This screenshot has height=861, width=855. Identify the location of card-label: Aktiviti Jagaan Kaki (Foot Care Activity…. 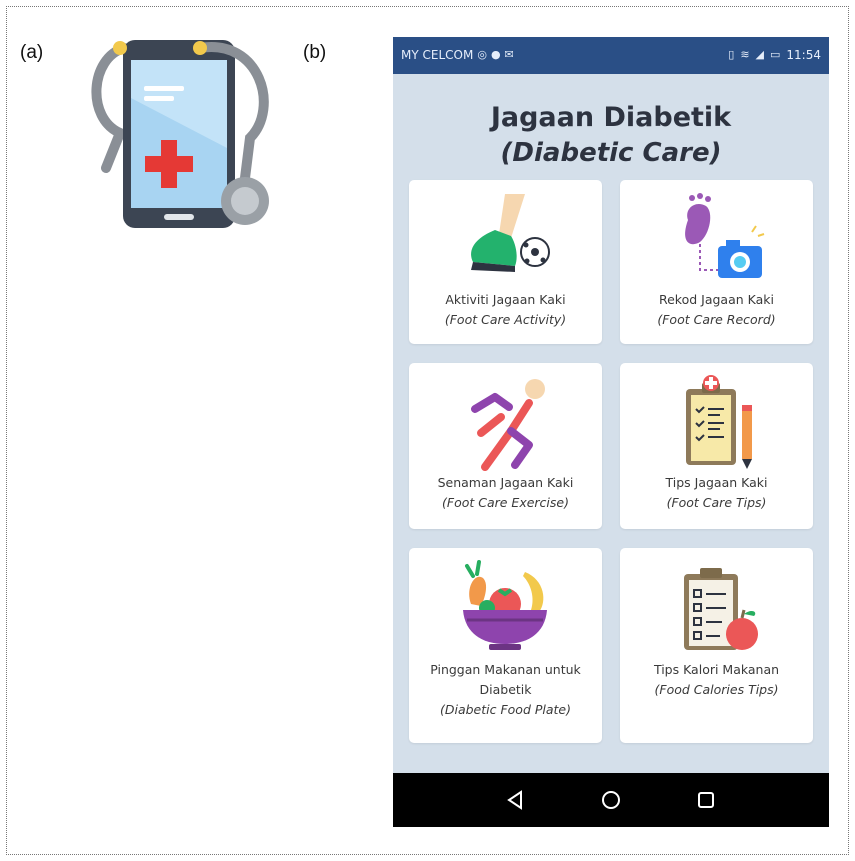
(505, 310).